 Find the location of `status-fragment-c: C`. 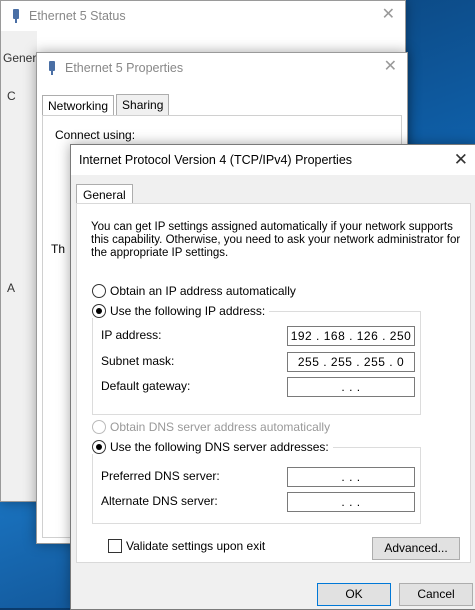

status-fragment-c: C is located at coordinates (11, 96).